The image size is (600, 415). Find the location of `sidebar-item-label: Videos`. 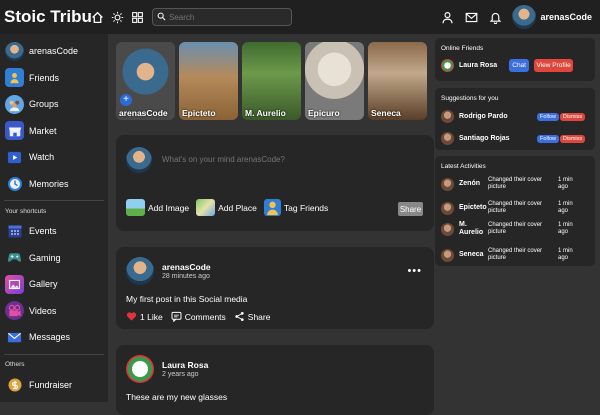

sidebar-item-label: Videos is located at coordinates (43, 310).